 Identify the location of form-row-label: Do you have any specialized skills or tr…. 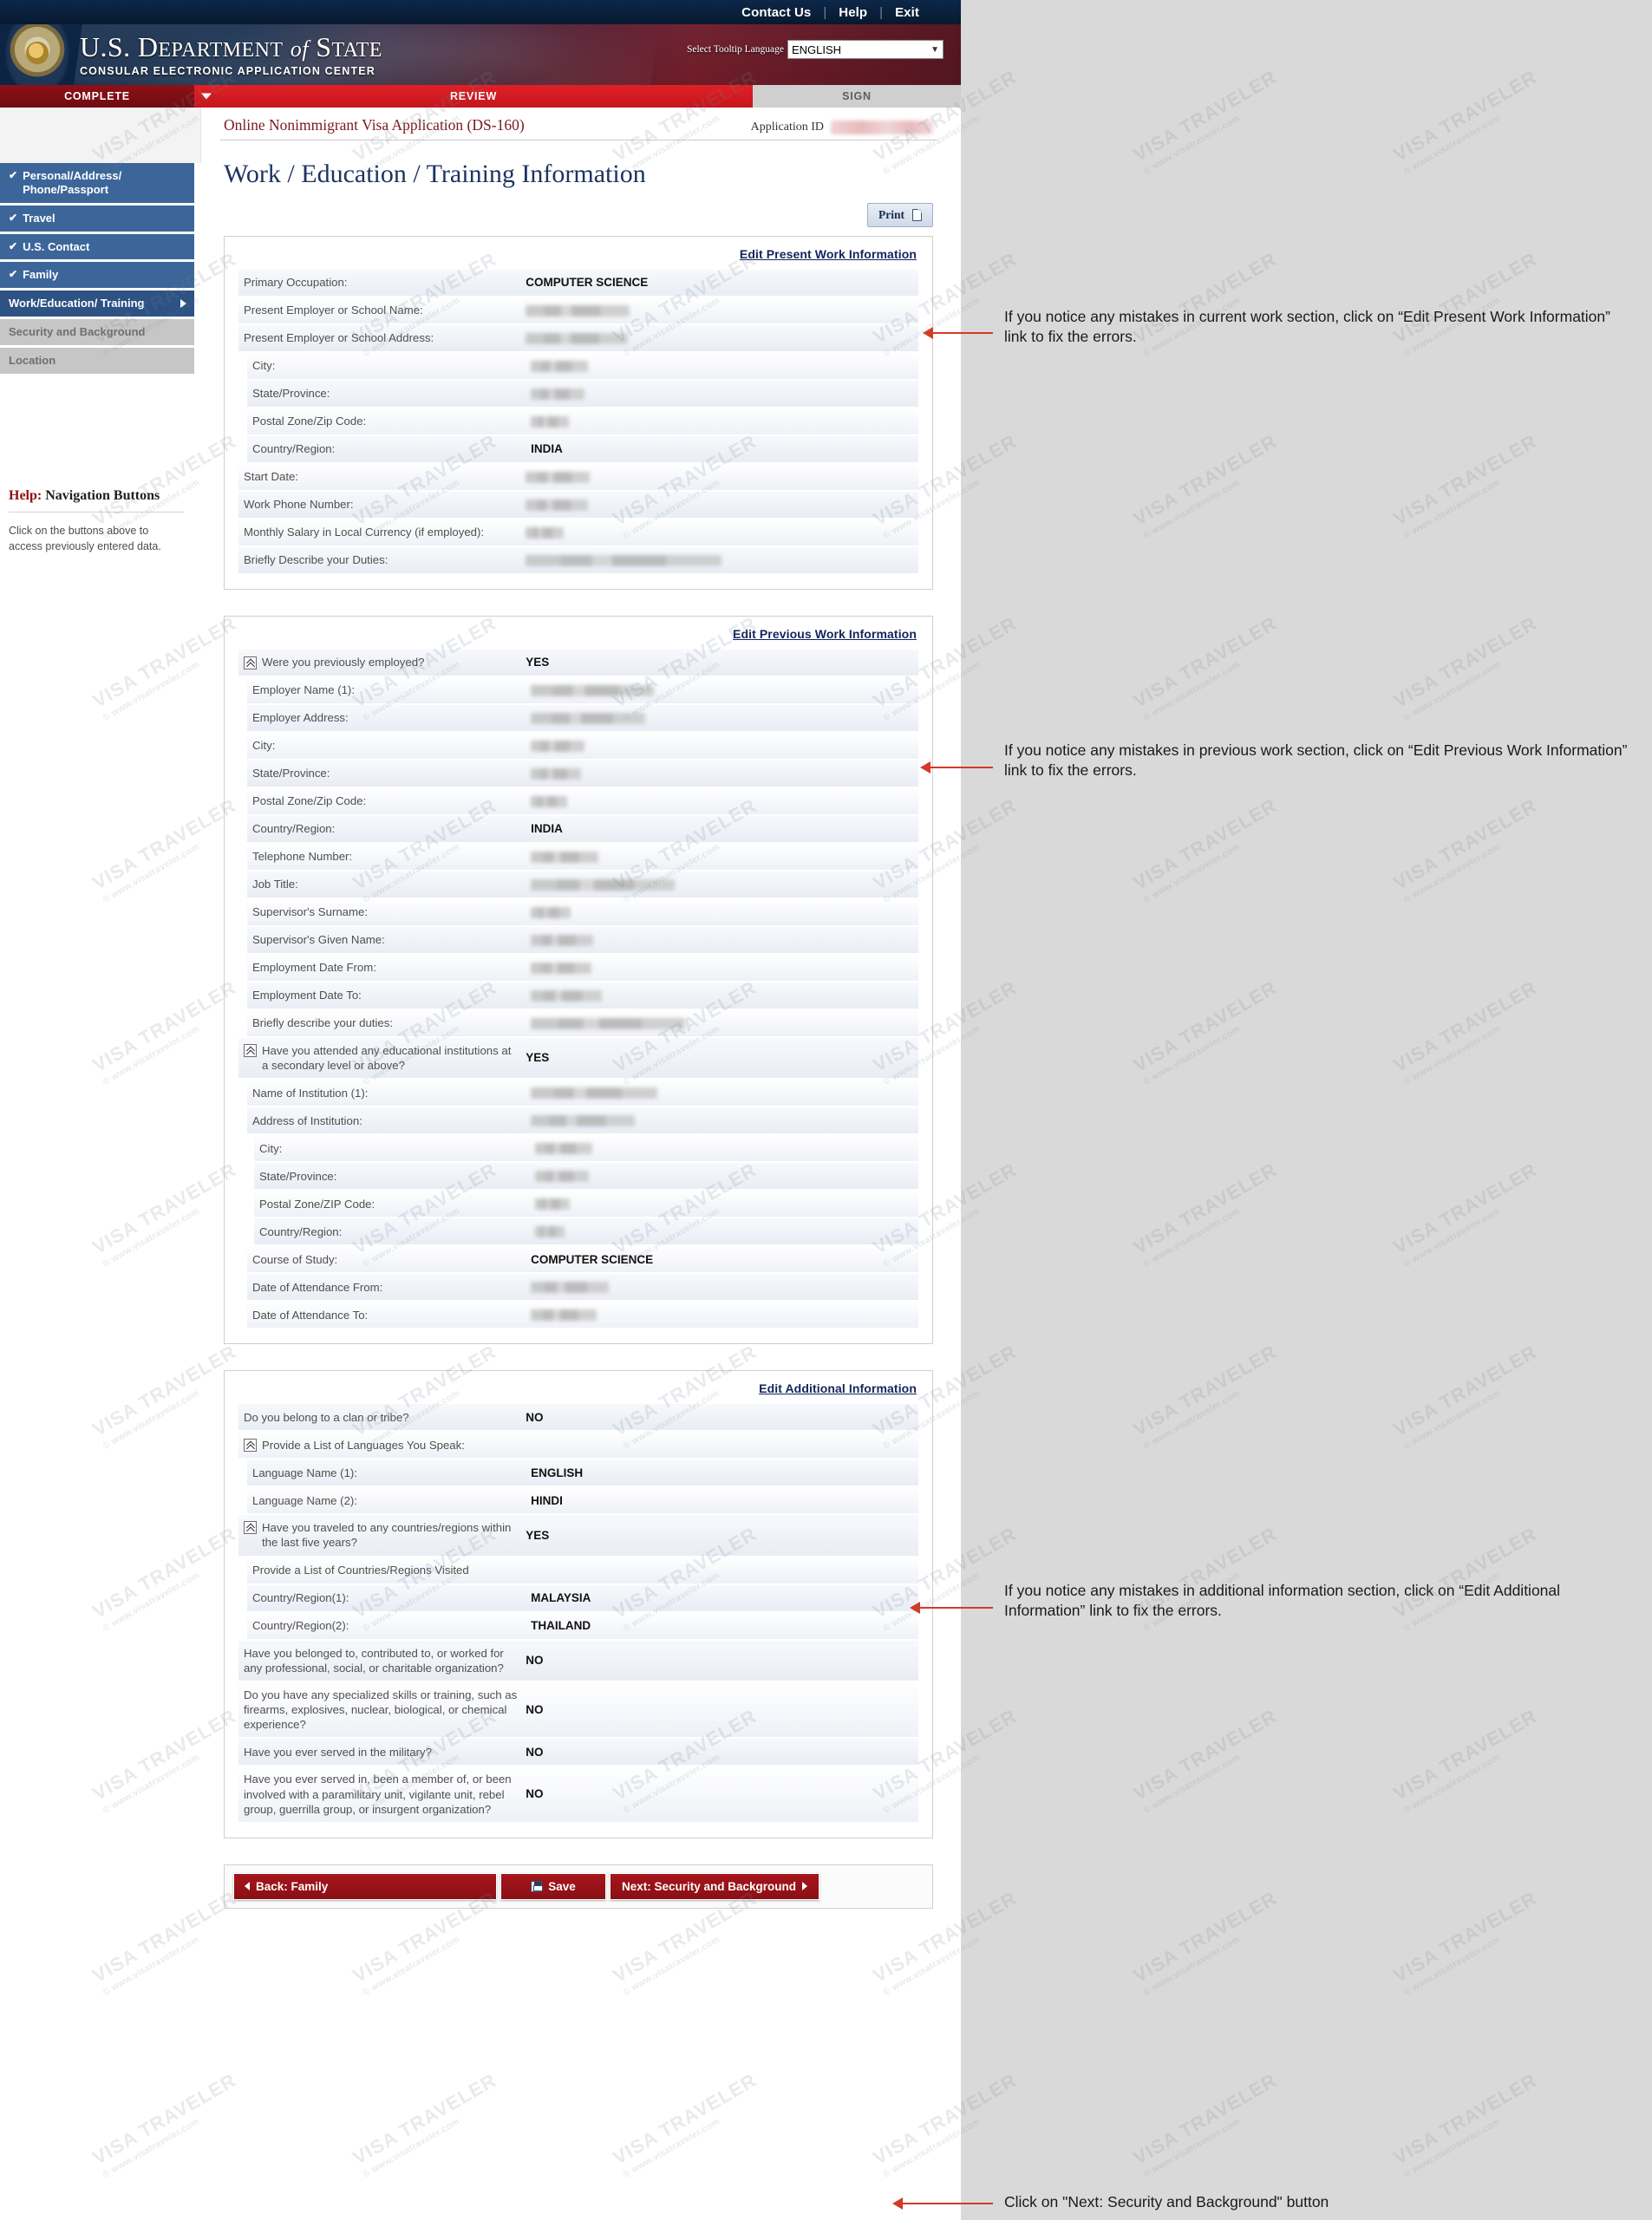
(381, 1709).